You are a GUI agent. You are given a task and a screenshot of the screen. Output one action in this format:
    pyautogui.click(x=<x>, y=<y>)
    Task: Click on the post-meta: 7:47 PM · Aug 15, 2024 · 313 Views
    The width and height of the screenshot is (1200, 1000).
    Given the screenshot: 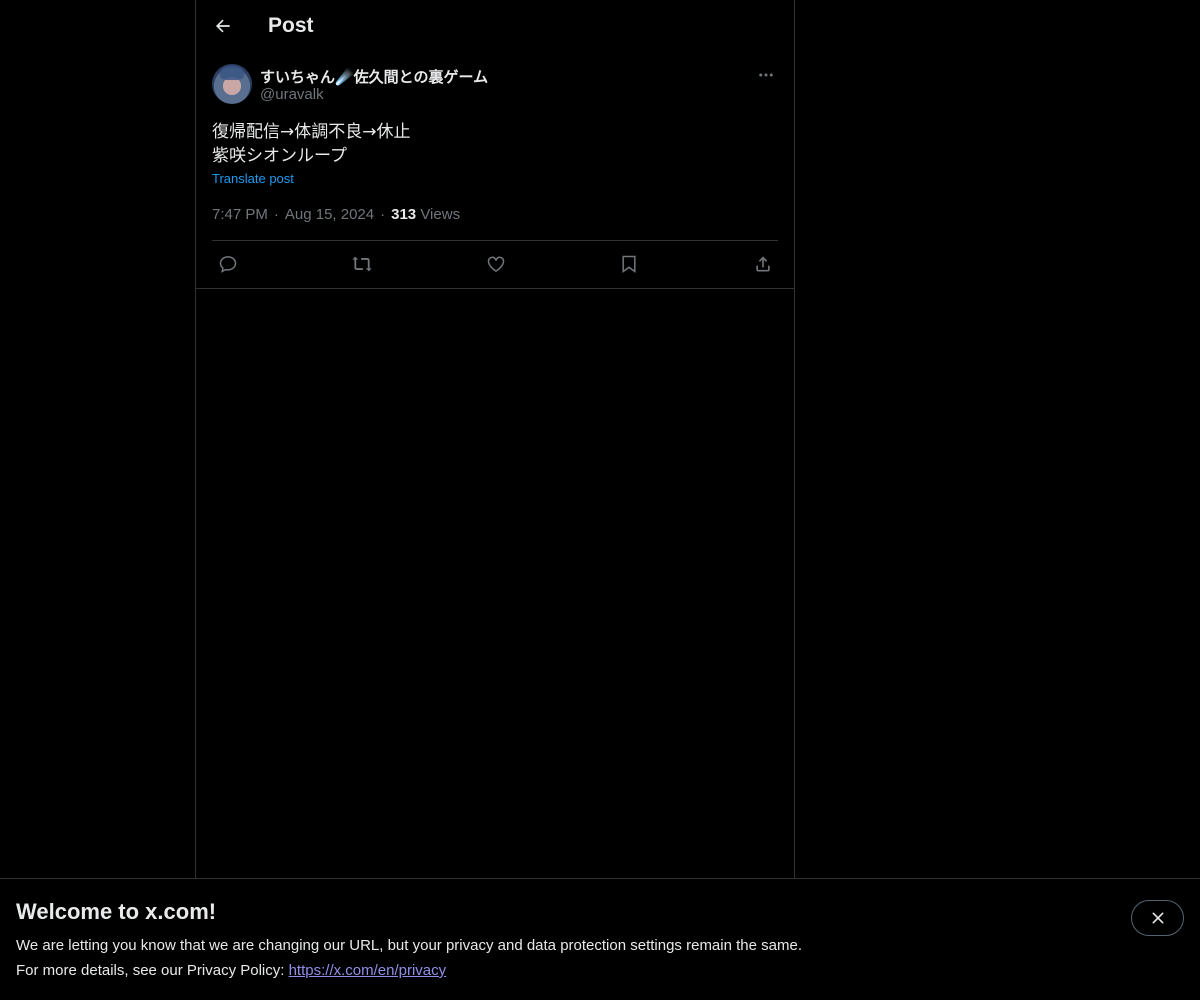 What is the action you would take?
    pyautogui.click(x=336, y=214)
    